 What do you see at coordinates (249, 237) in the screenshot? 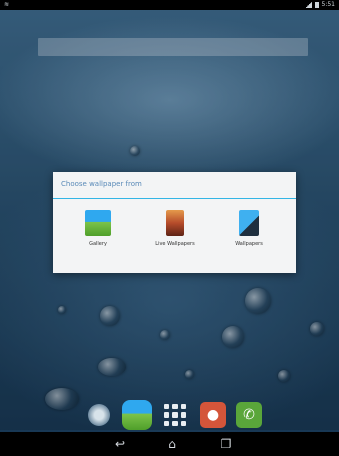
I see `option-wallpapers: Wallpapers` at bounding box center [249, 237].